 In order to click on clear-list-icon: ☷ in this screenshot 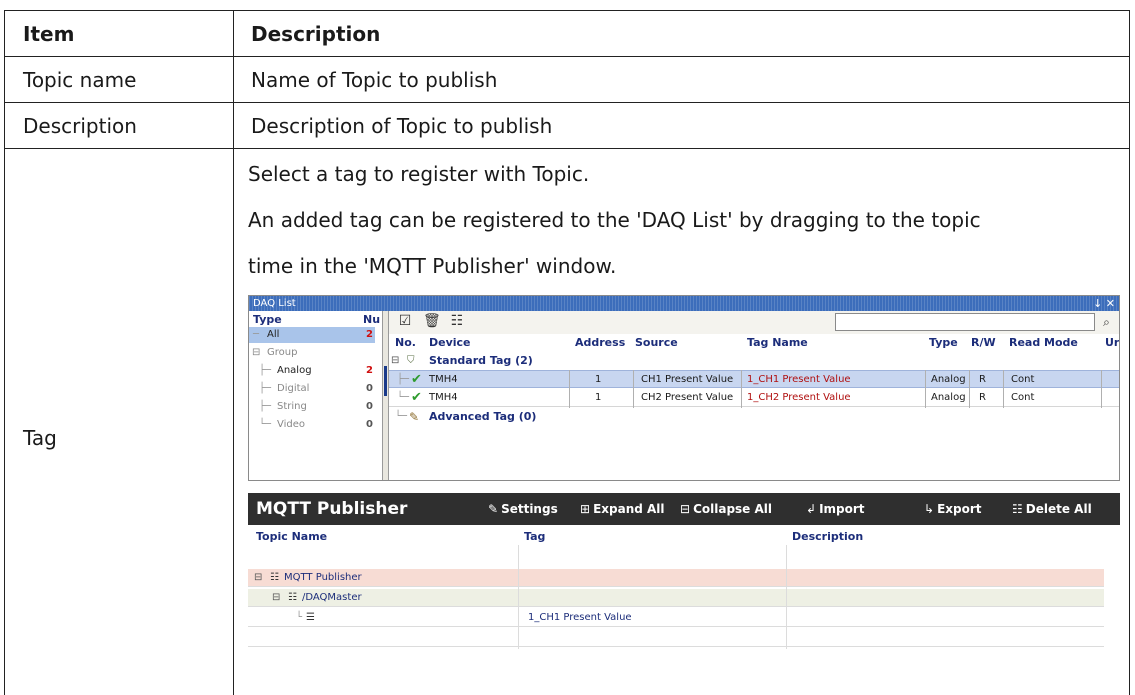, I will do `click(457, 321)`.